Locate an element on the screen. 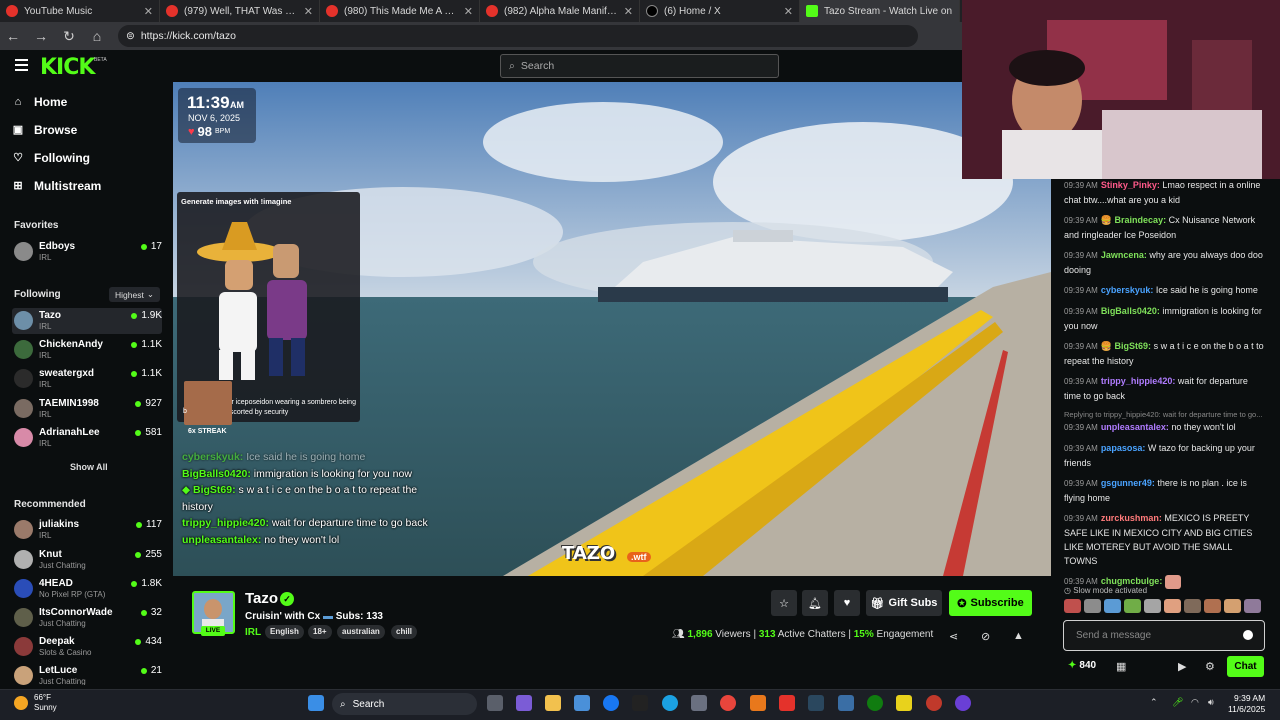 Image resolution: width=1280 pixels, height=720 pixels. sidebar-nav-following: ♡ Following is located at coordinates (51, 158).